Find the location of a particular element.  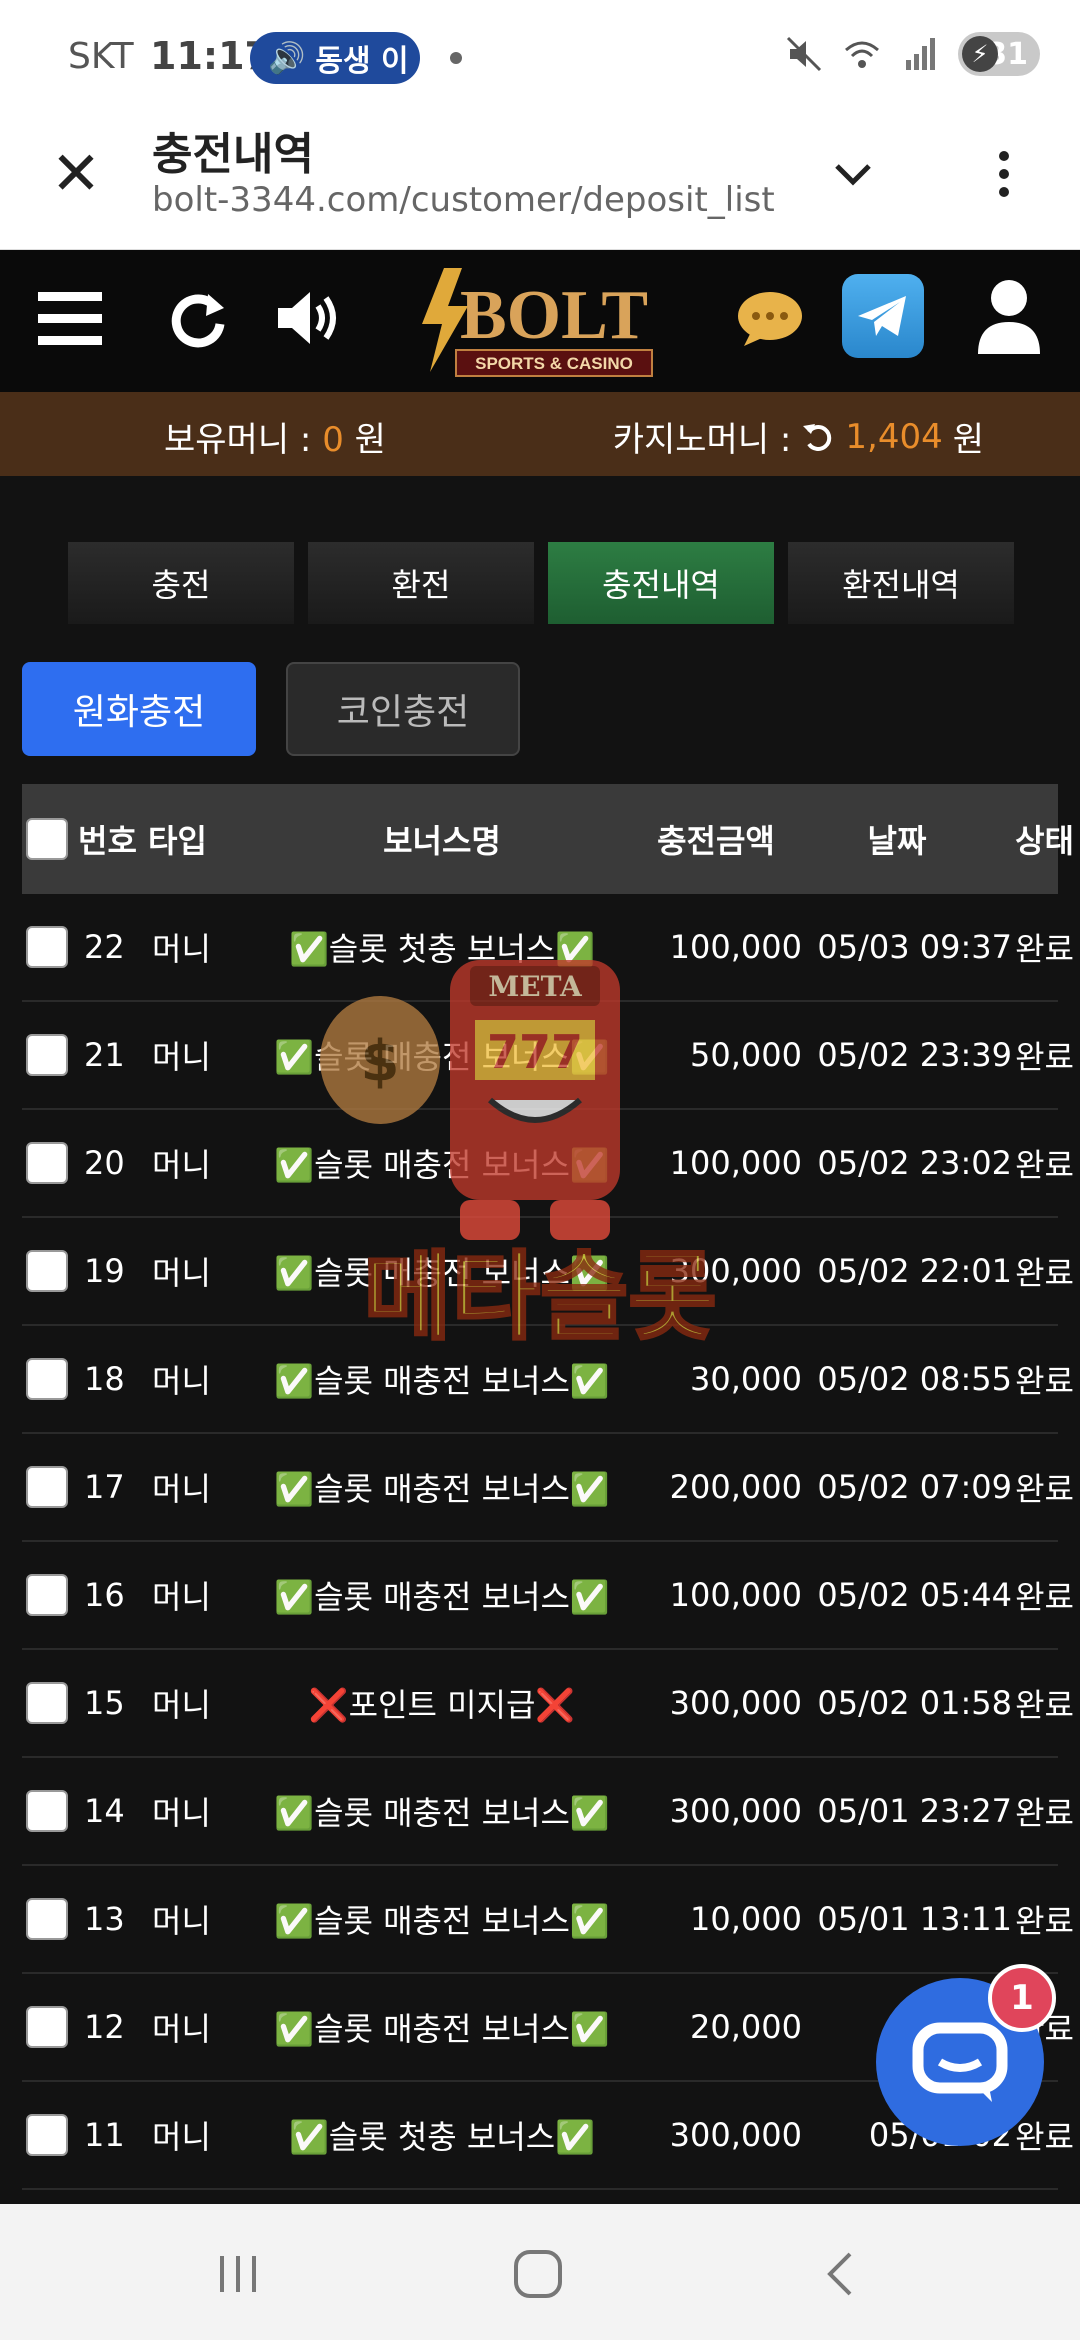

page-url: bolt-3344.com/customer/deposit_list is located at coordinates (463, 200).